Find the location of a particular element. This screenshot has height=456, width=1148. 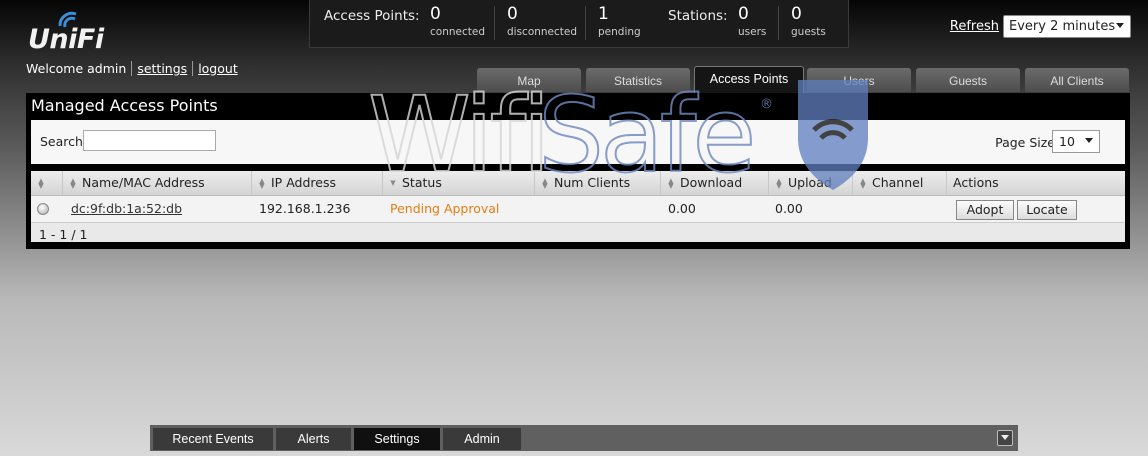

column-header-ip: ▲ ▼ IP Address is located at coordinates (316, 183).